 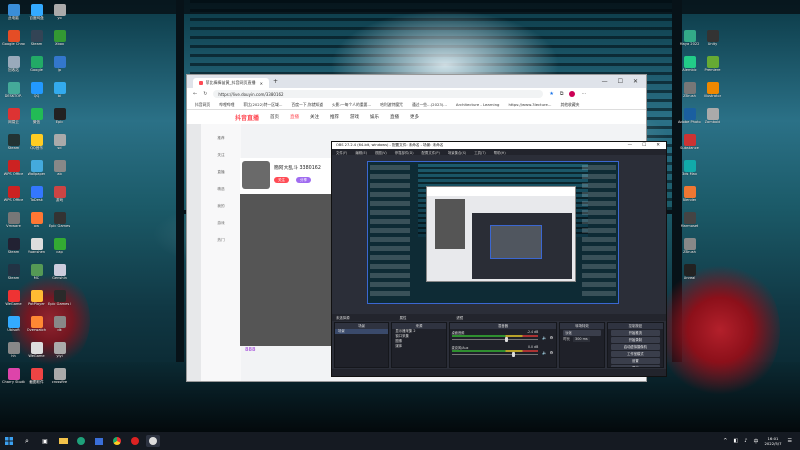 I want to click on tab-close-icon: ✕, so click(x=261, y=83).